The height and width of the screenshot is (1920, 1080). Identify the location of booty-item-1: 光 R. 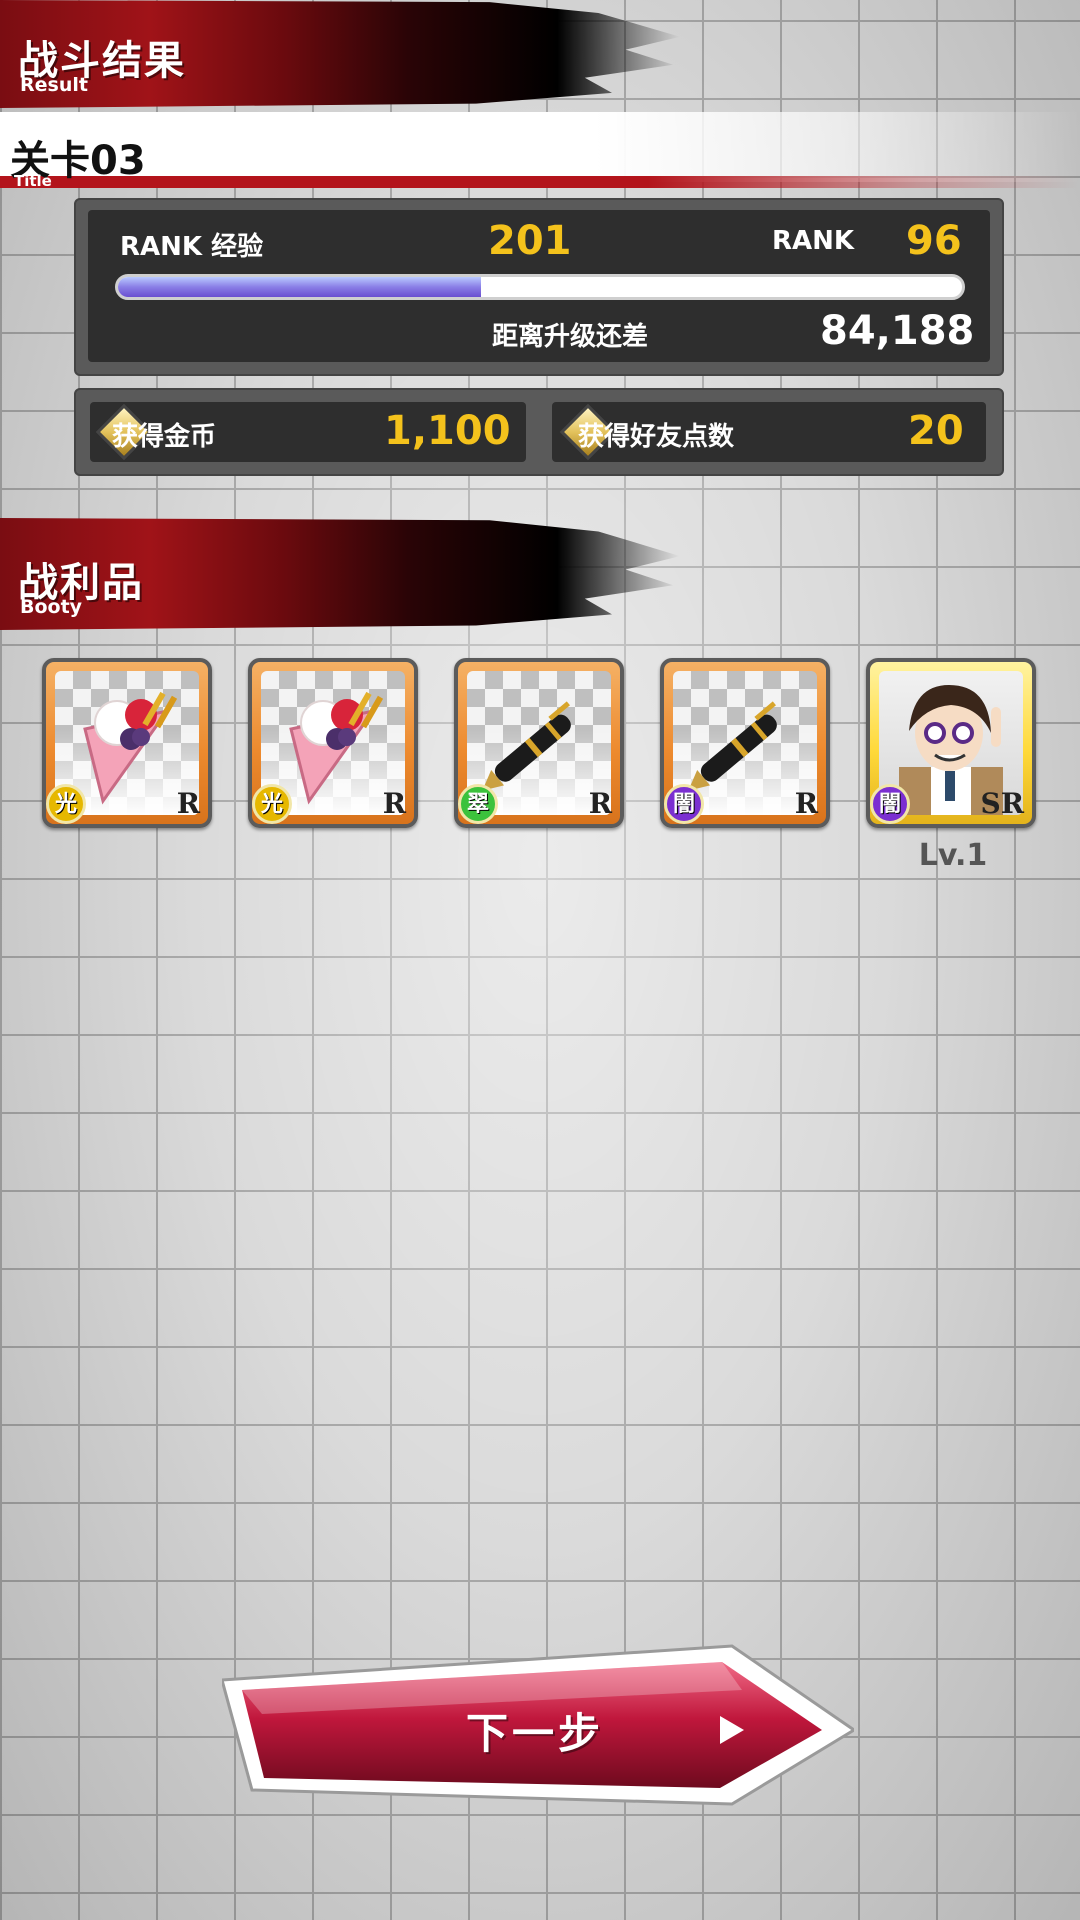
(127, 743).